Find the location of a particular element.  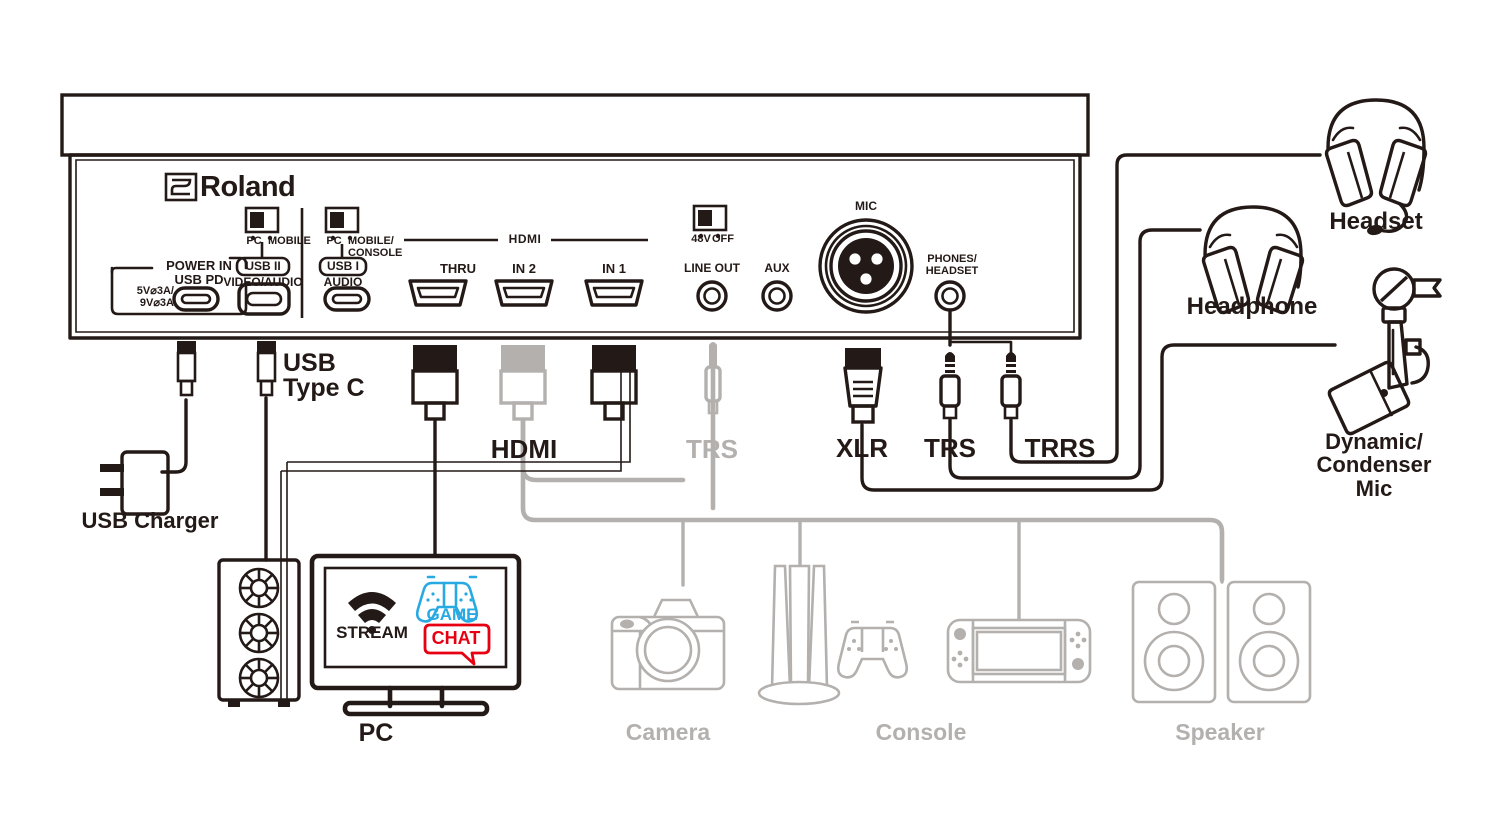

phantom-48v-label: 48V is located at coordinates (701, 239).